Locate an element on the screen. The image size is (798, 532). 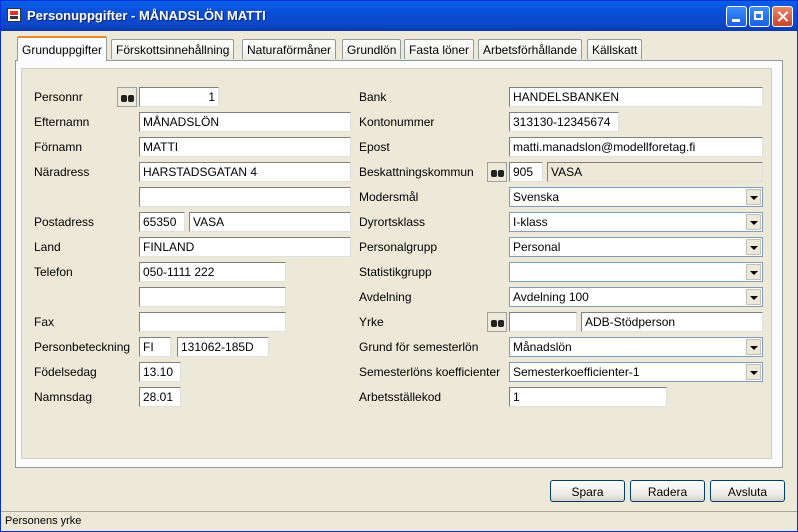
semesterlon-koeff-label: Semesterlöns koefficienter is located at coordinates (430, 372).